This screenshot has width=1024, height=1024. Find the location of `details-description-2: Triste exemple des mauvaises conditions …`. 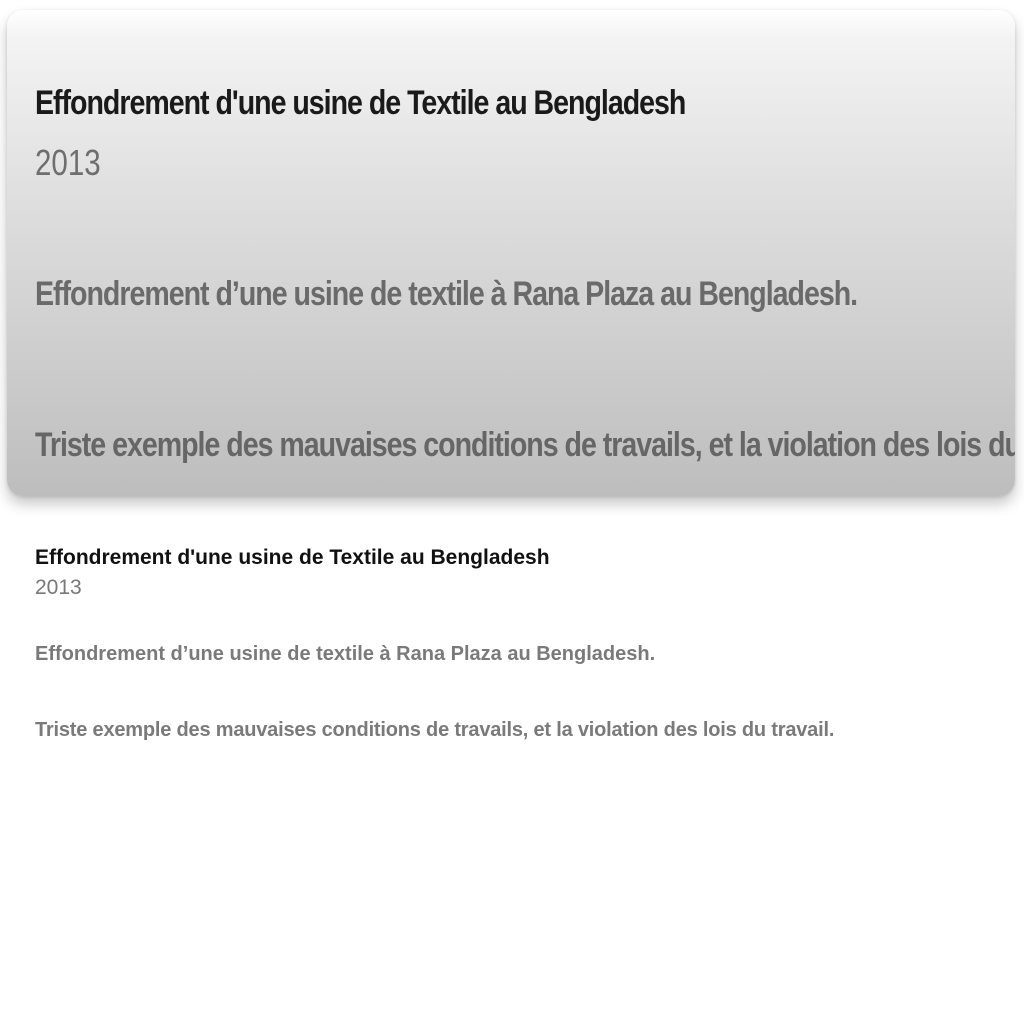

details-description-2: Triste exemple des mauvaises conditions … is located at coordinates (435, 730).